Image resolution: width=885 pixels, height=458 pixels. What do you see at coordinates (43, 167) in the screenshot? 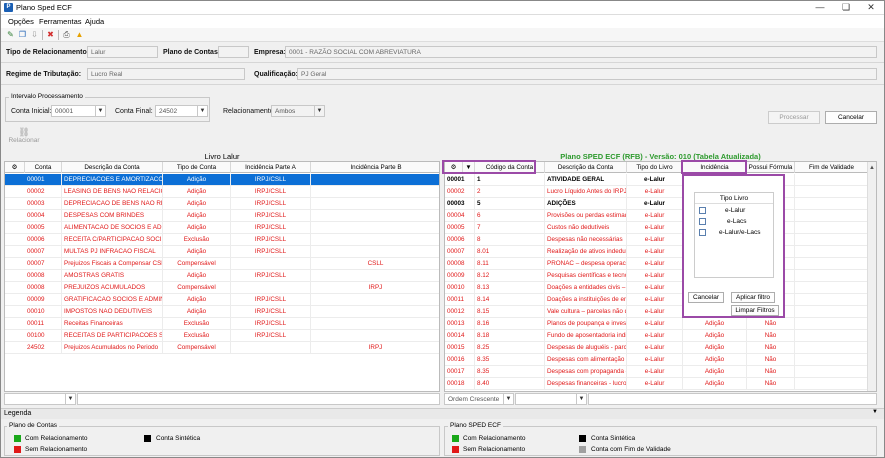
I see `col-conta: Conta` at bounding box center [43, 167].